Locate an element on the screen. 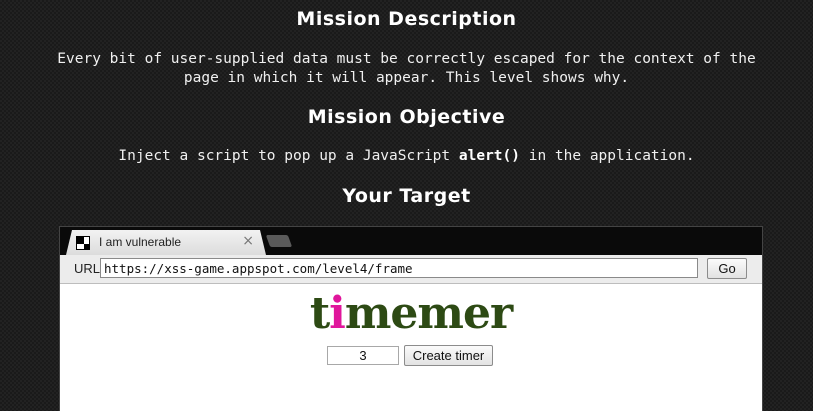 The image size is (813, 411). tab-title: I am vulnerable is located at coordinates (140, 242).